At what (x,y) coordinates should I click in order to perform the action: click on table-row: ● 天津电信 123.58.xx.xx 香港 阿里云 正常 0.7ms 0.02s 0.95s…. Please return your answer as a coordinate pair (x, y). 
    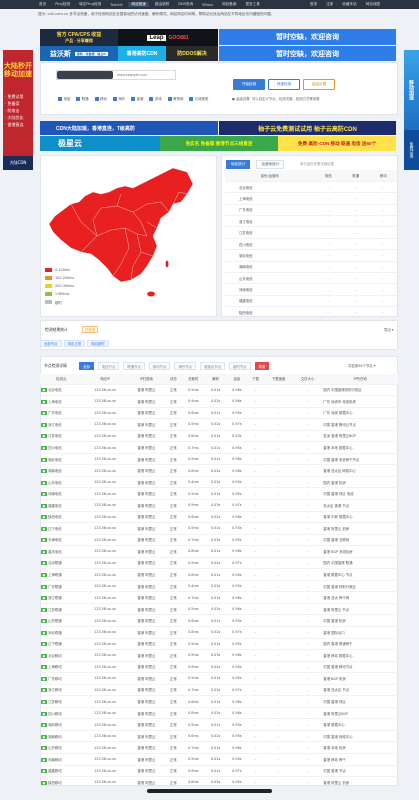
    Looking at the image, I should click on (219, 540).